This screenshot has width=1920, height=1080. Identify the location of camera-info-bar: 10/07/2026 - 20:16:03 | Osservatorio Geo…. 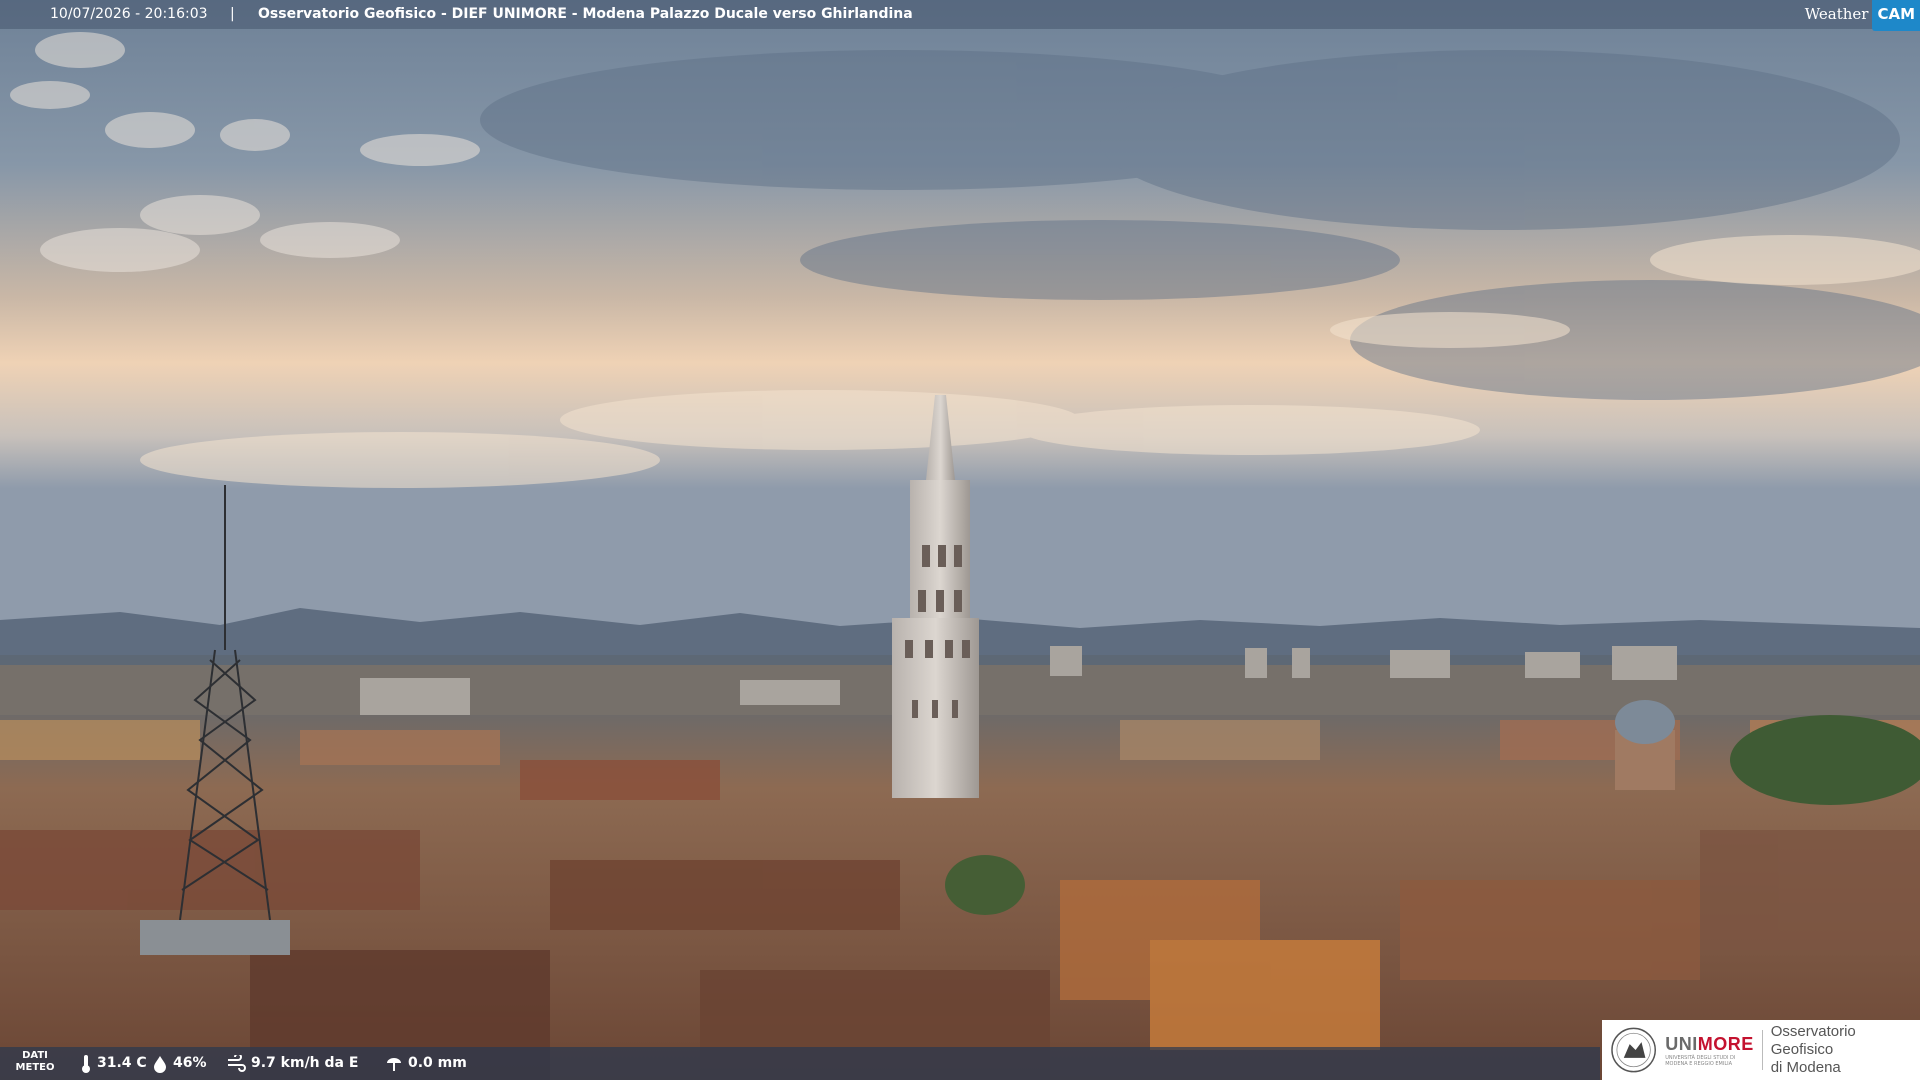
(960, 15).